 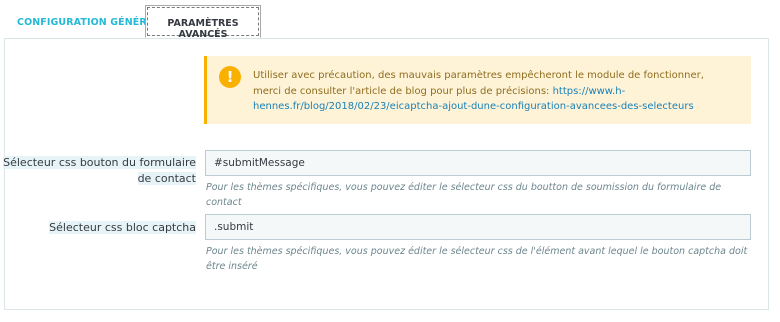 I want to click on captcha-block-selector-input, so click(x=478, y=227).